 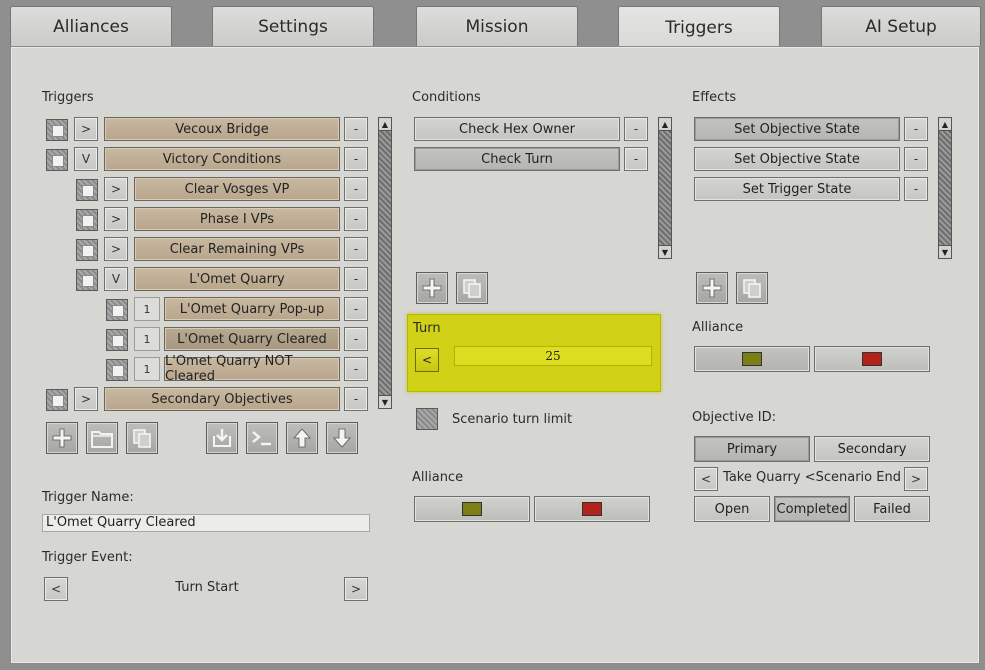 I want to click on trigger-item-clear-remaining-vps: Clear Remaining VPs, so click(x=237, y=249).